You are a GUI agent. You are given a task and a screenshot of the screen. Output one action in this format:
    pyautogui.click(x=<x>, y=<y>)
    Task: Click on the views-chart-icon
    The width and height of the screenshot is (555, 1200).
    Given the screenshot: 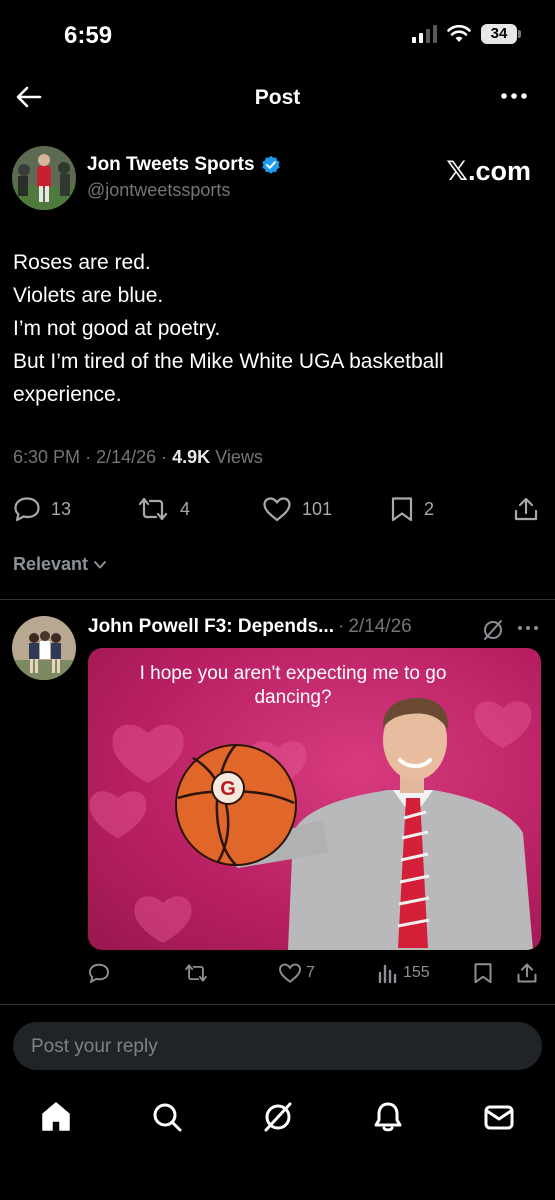 What is the action you would take?
    pyautogui.click(x=387, y=974)
    